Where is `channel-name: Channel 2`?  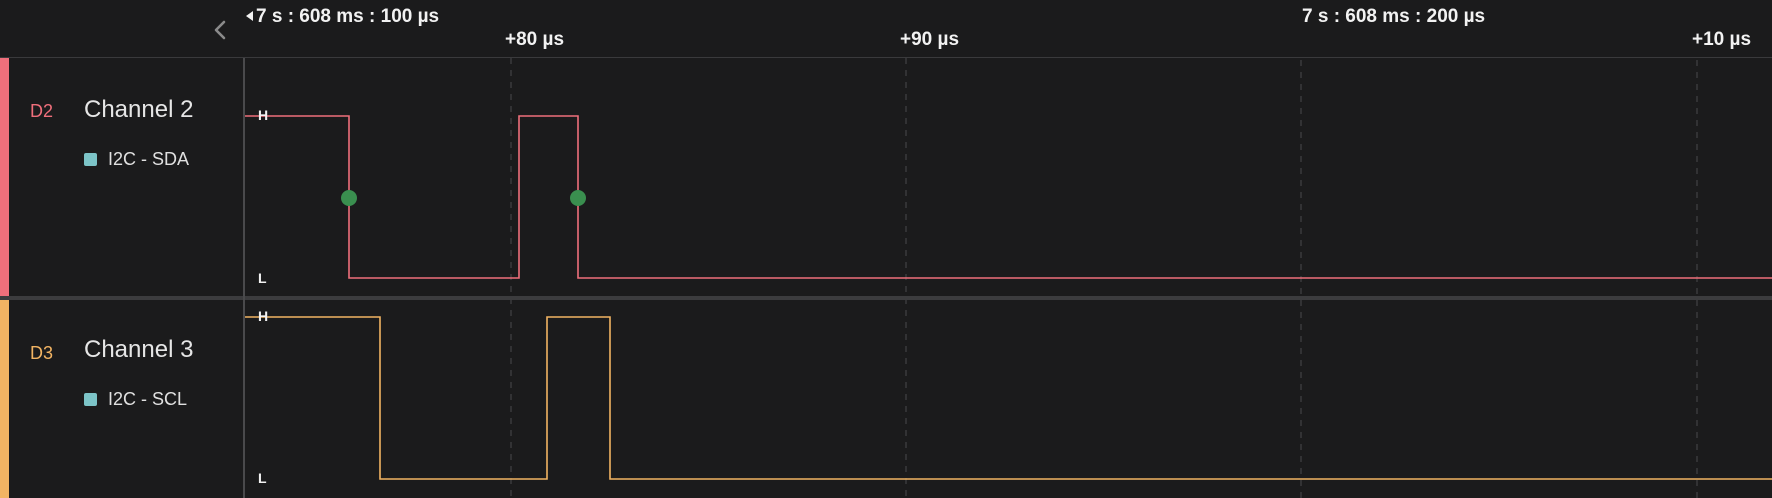
channel-name: Channel 2 is located at coordinates (138, 110).